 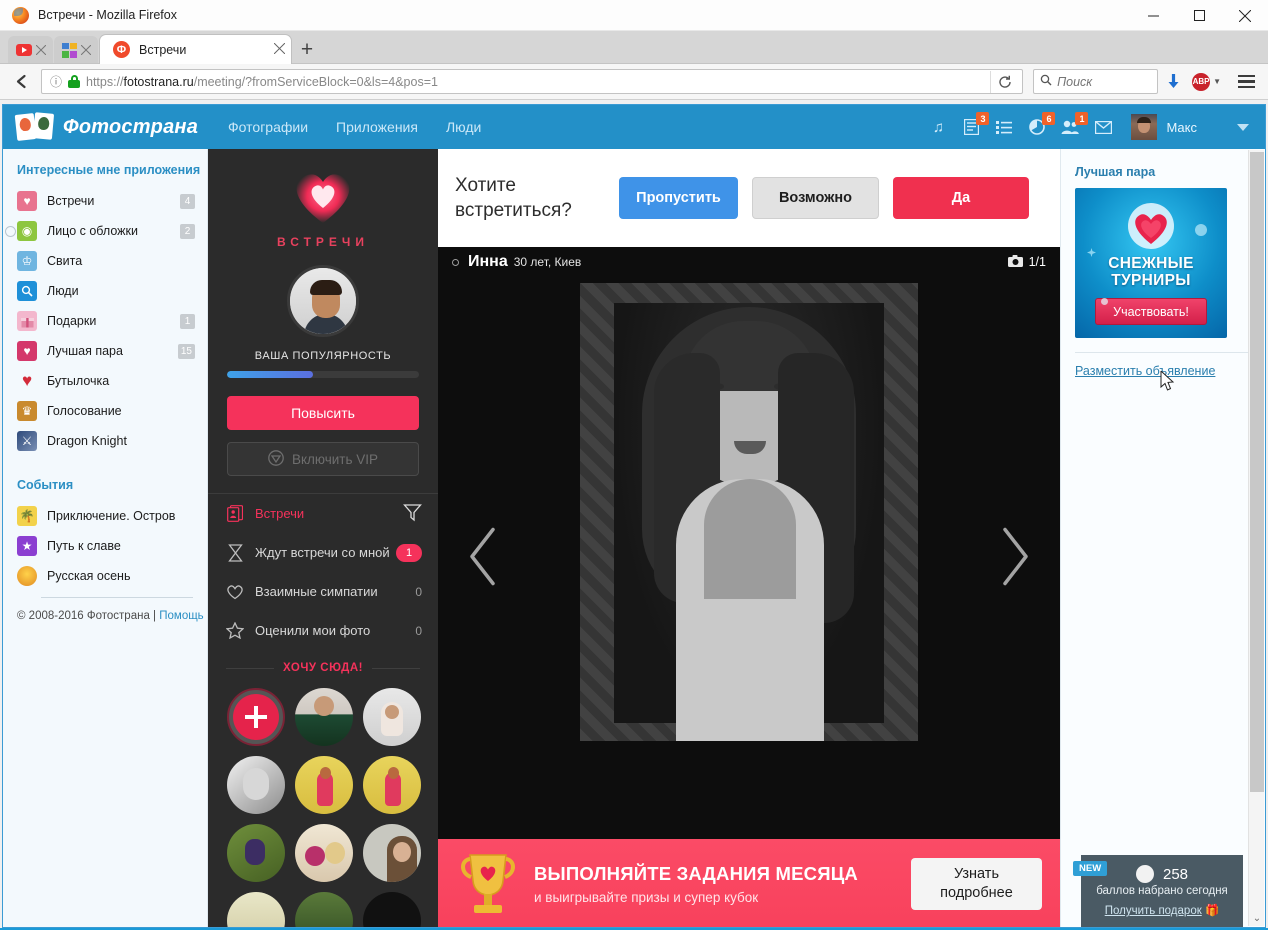 I want to click on friends-icon: 1, so click(x=1074, y=124).